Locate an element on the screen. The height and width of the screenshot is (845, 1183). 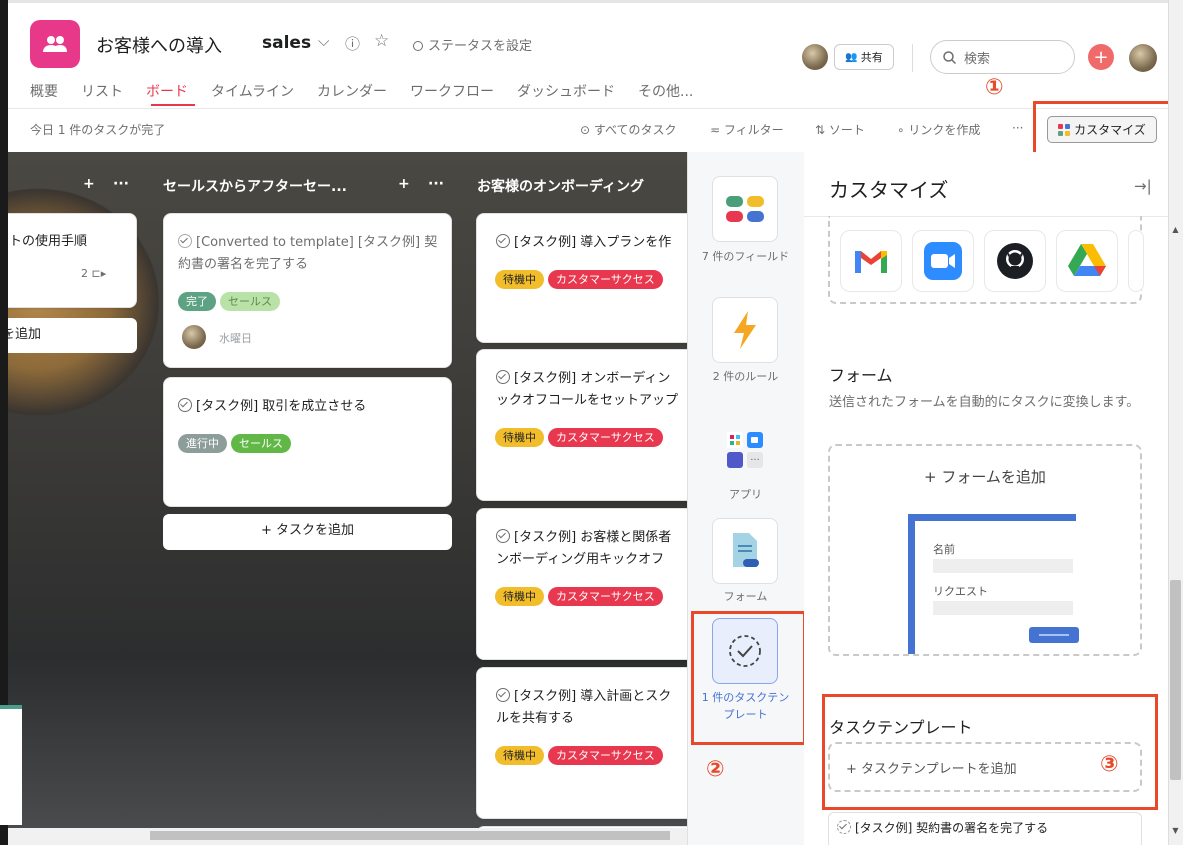
filter-label: フィルター is located at coordinates (753, 130).